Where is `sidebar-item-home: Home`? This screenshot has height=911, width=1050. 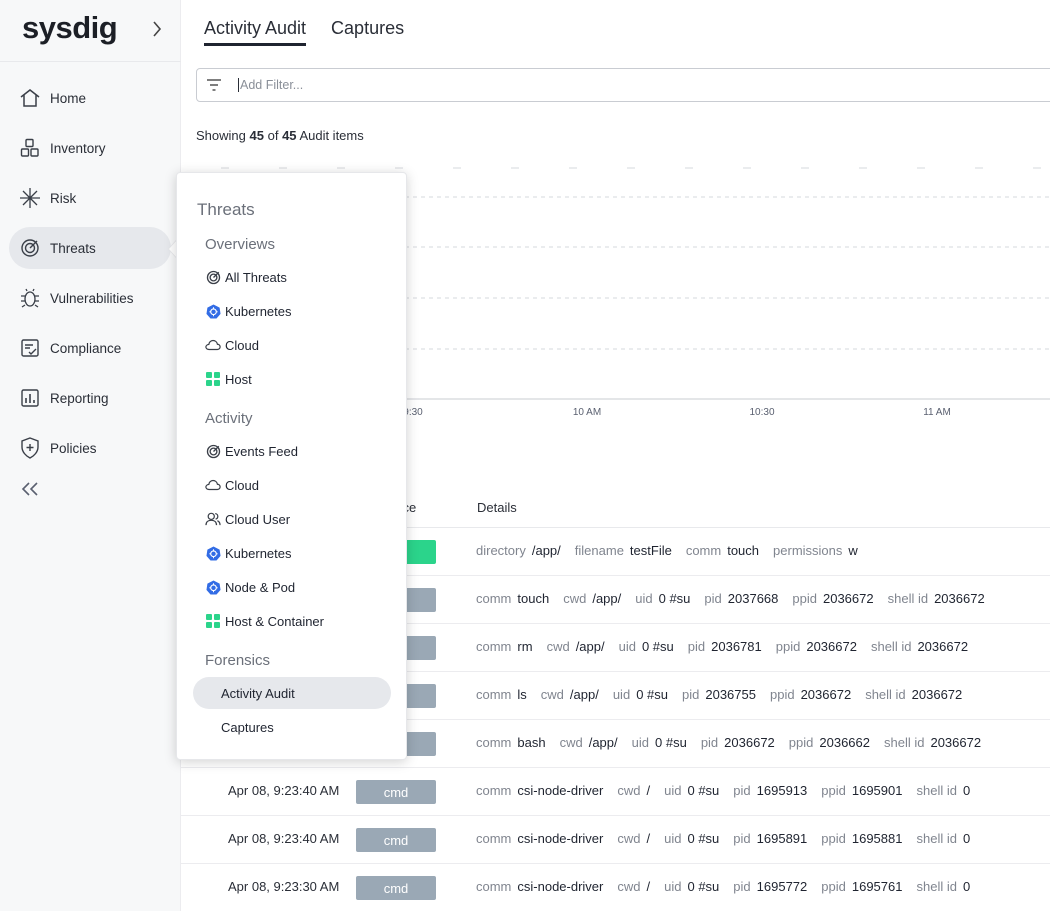 sidebar-item-home: Home is located at coordinates (90, 98).